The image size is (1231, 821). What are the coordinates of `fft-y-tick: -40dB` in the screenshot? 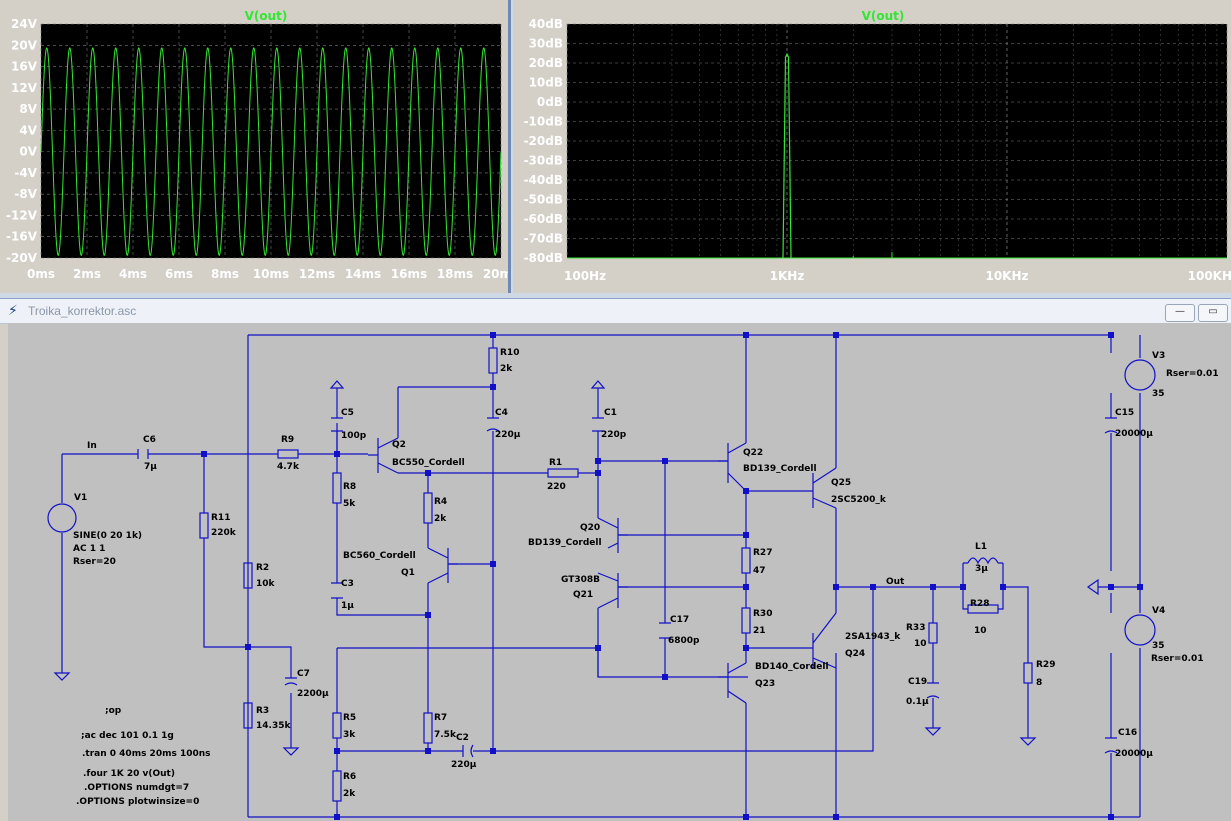 It's located at (543, 180).